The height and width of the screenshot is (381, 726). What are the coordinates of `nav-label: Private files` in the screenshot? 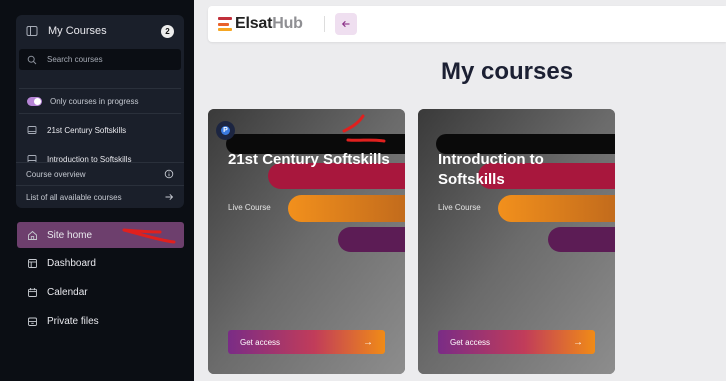 It's located at (73, 321).